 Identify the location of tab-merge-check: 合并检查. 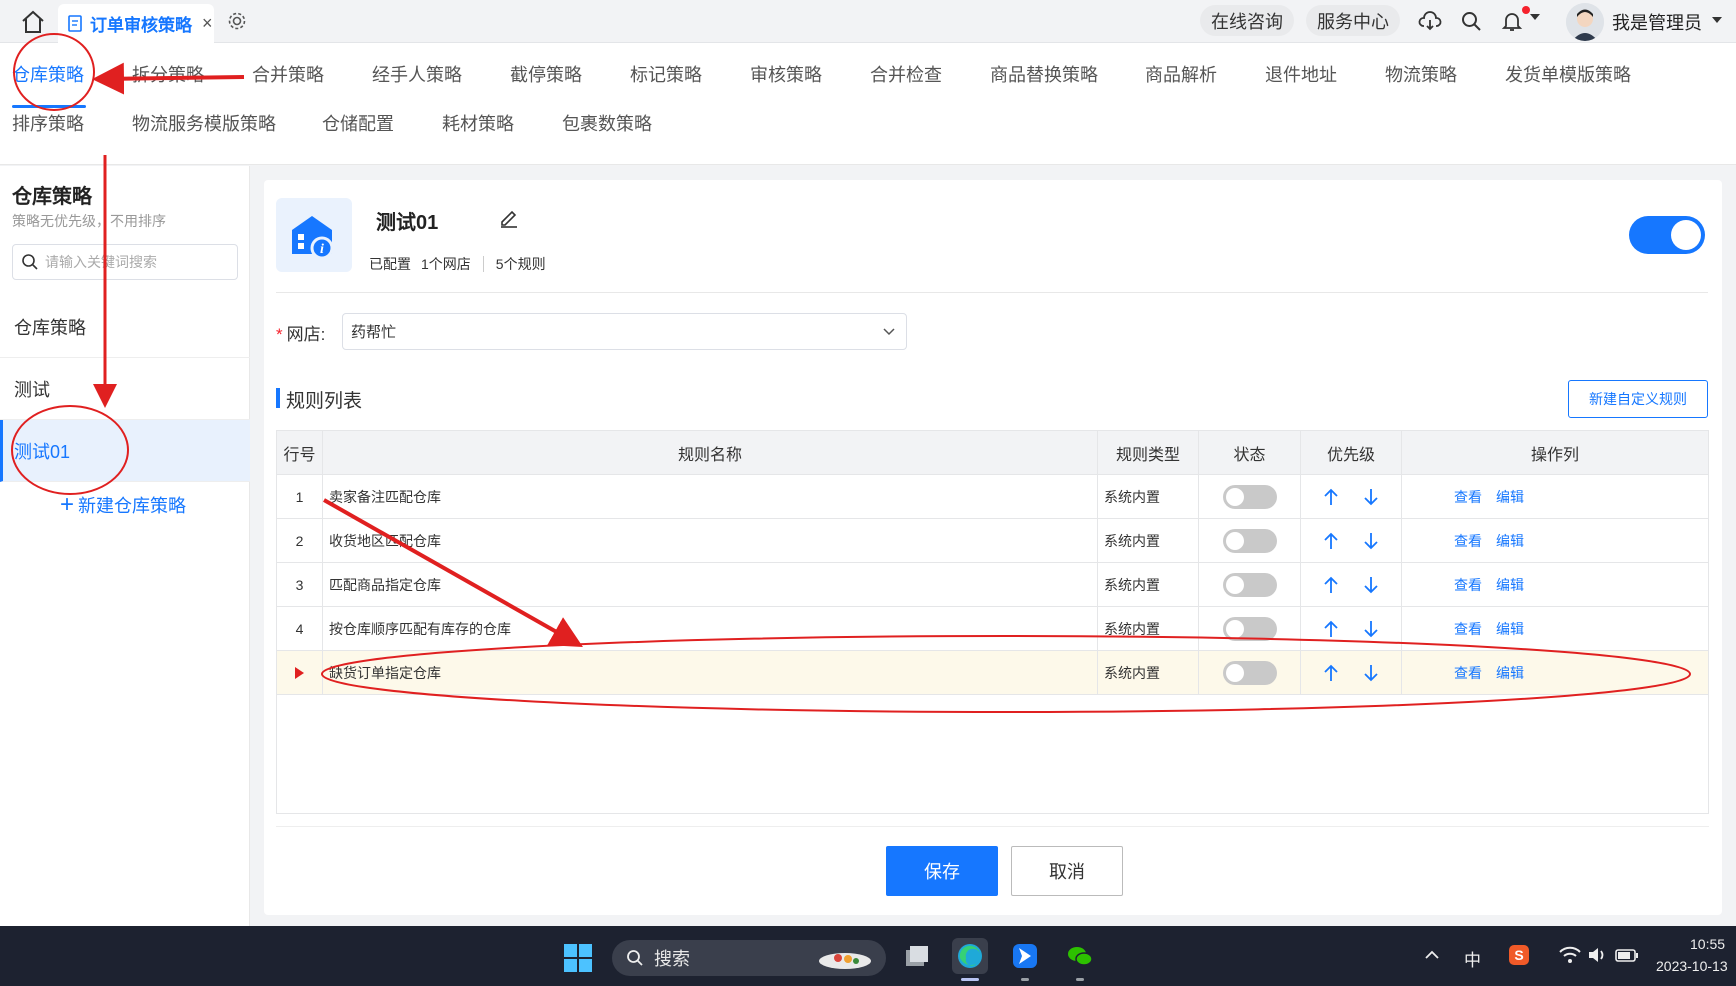
(906, 74).